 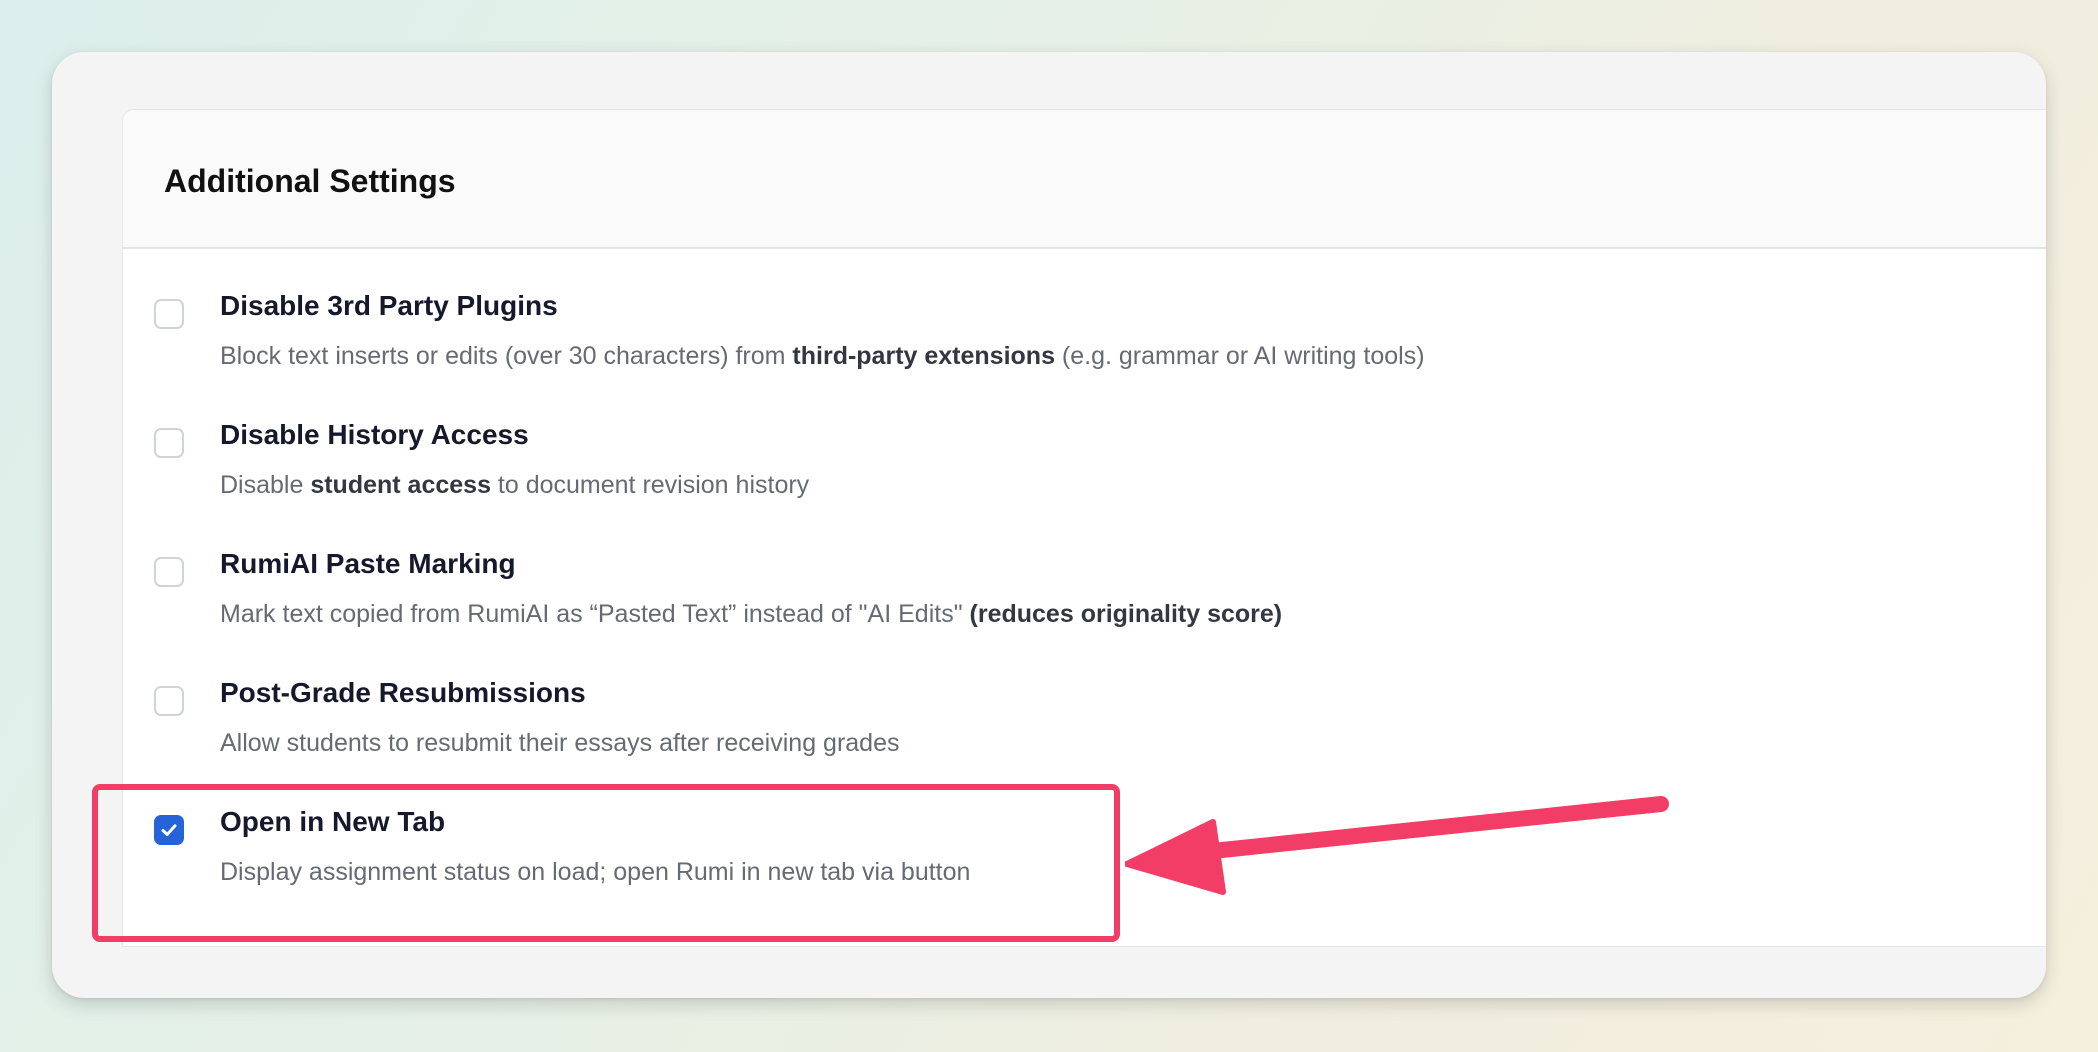 I want to click on setting-title: Disable 3rd Party Plugins, so click(x=389, y=305).